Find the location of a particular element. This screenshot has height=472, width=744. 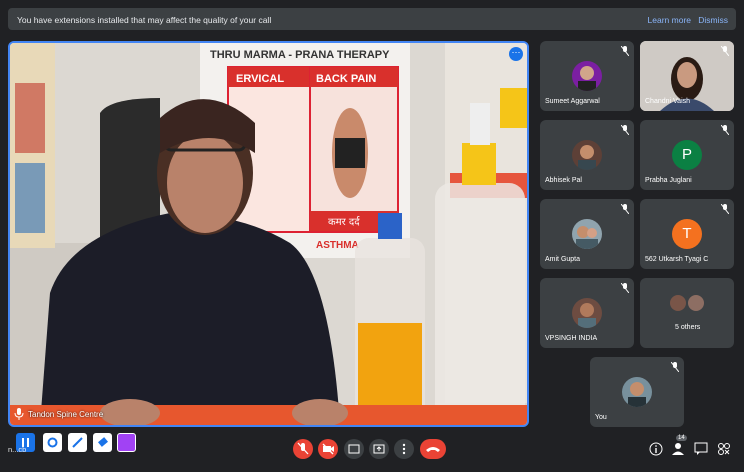

avatar-letter: T is located at coordinates (687, 234).